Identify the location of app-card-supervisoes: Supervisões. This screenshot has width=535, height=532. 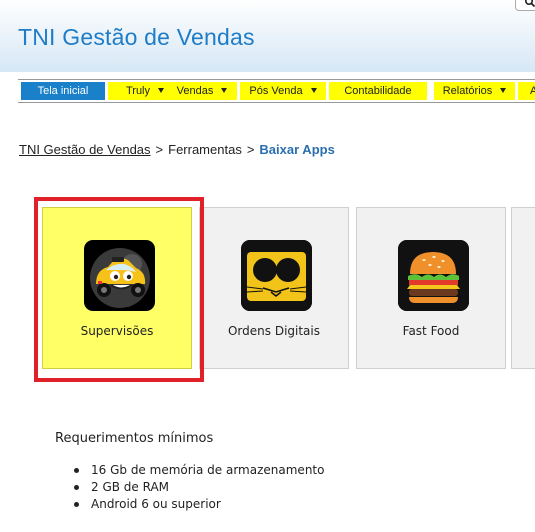
(117, 288).